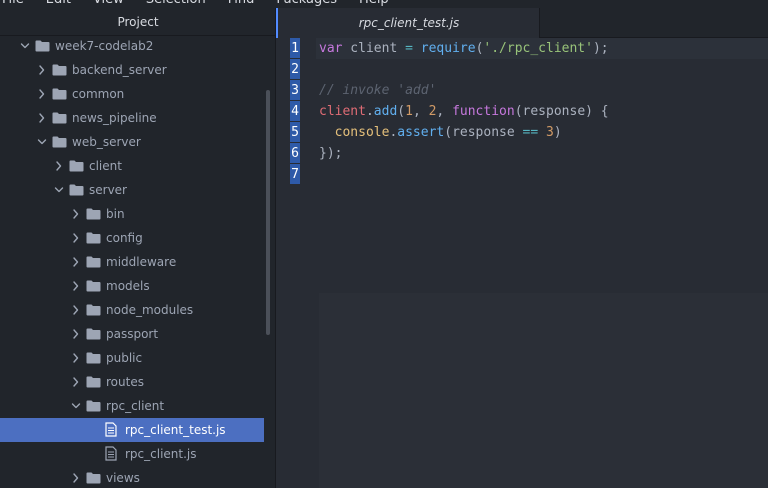 This screenshot has width=768, height=488. I want to click on tree-folder-node-modules: node_modules, so click(132, 310).